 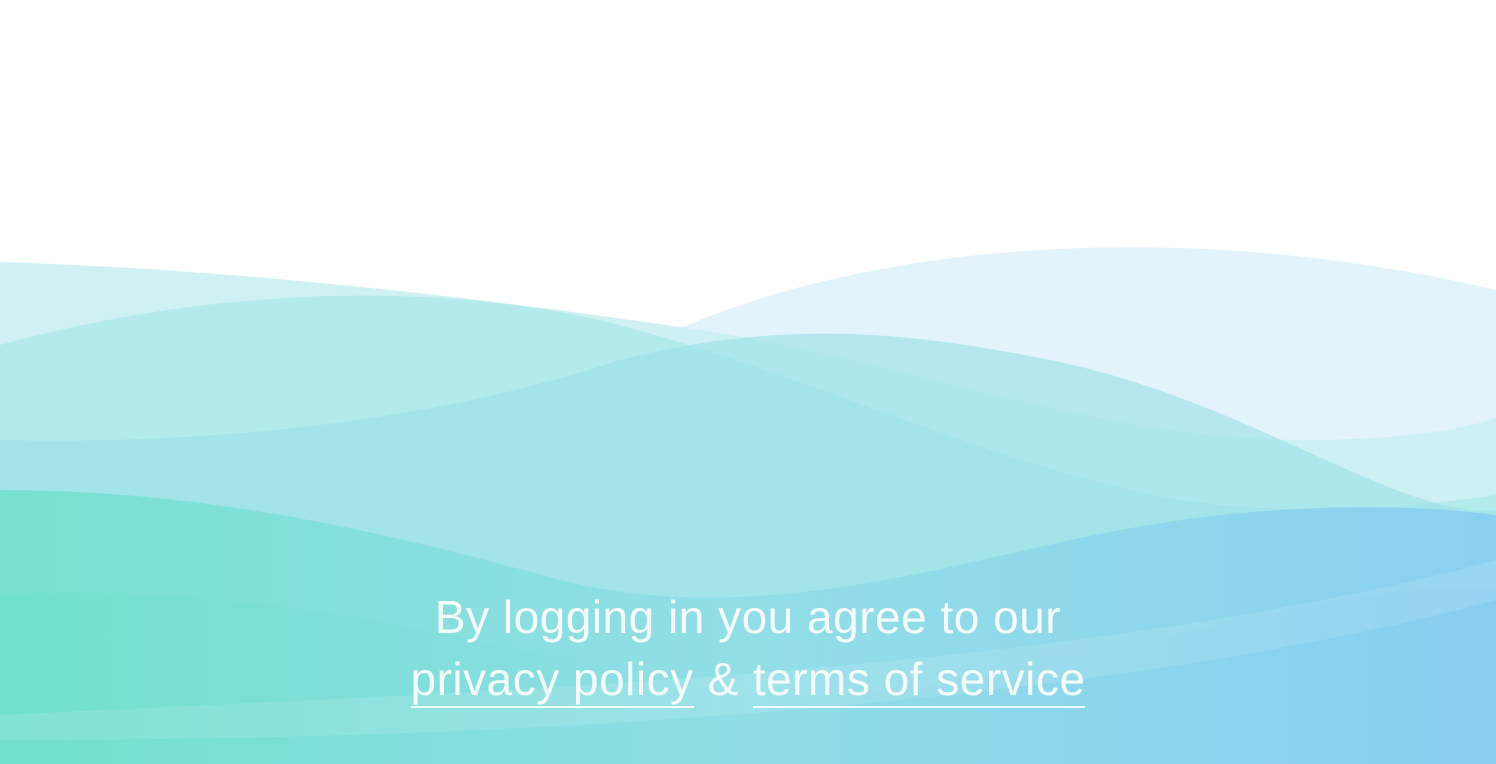 What do you see at coordinates (748, 679) in the screenshot?
I see `legal-line-2: privacy policy & terms of service` at bounding box center [748, 679].